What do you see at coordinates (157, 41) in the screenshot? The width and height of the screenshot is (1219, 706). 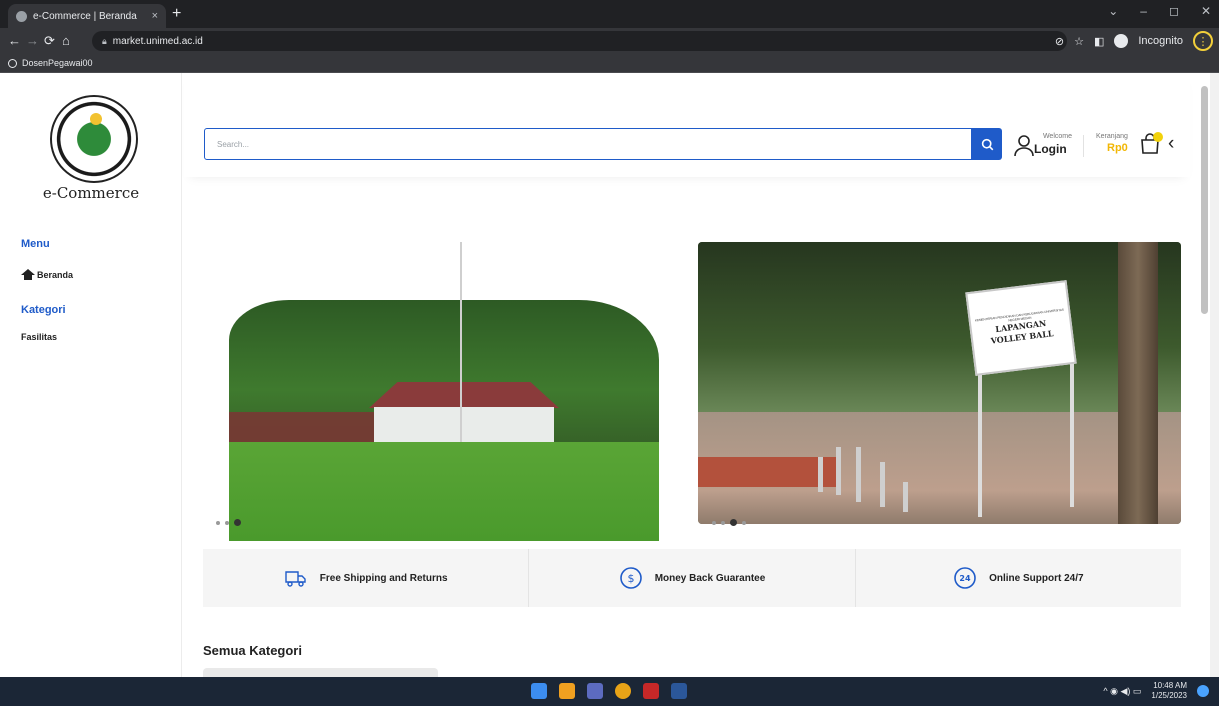 I see `url-text: market.unimed.ac.id` at bounding box center [157, 41].